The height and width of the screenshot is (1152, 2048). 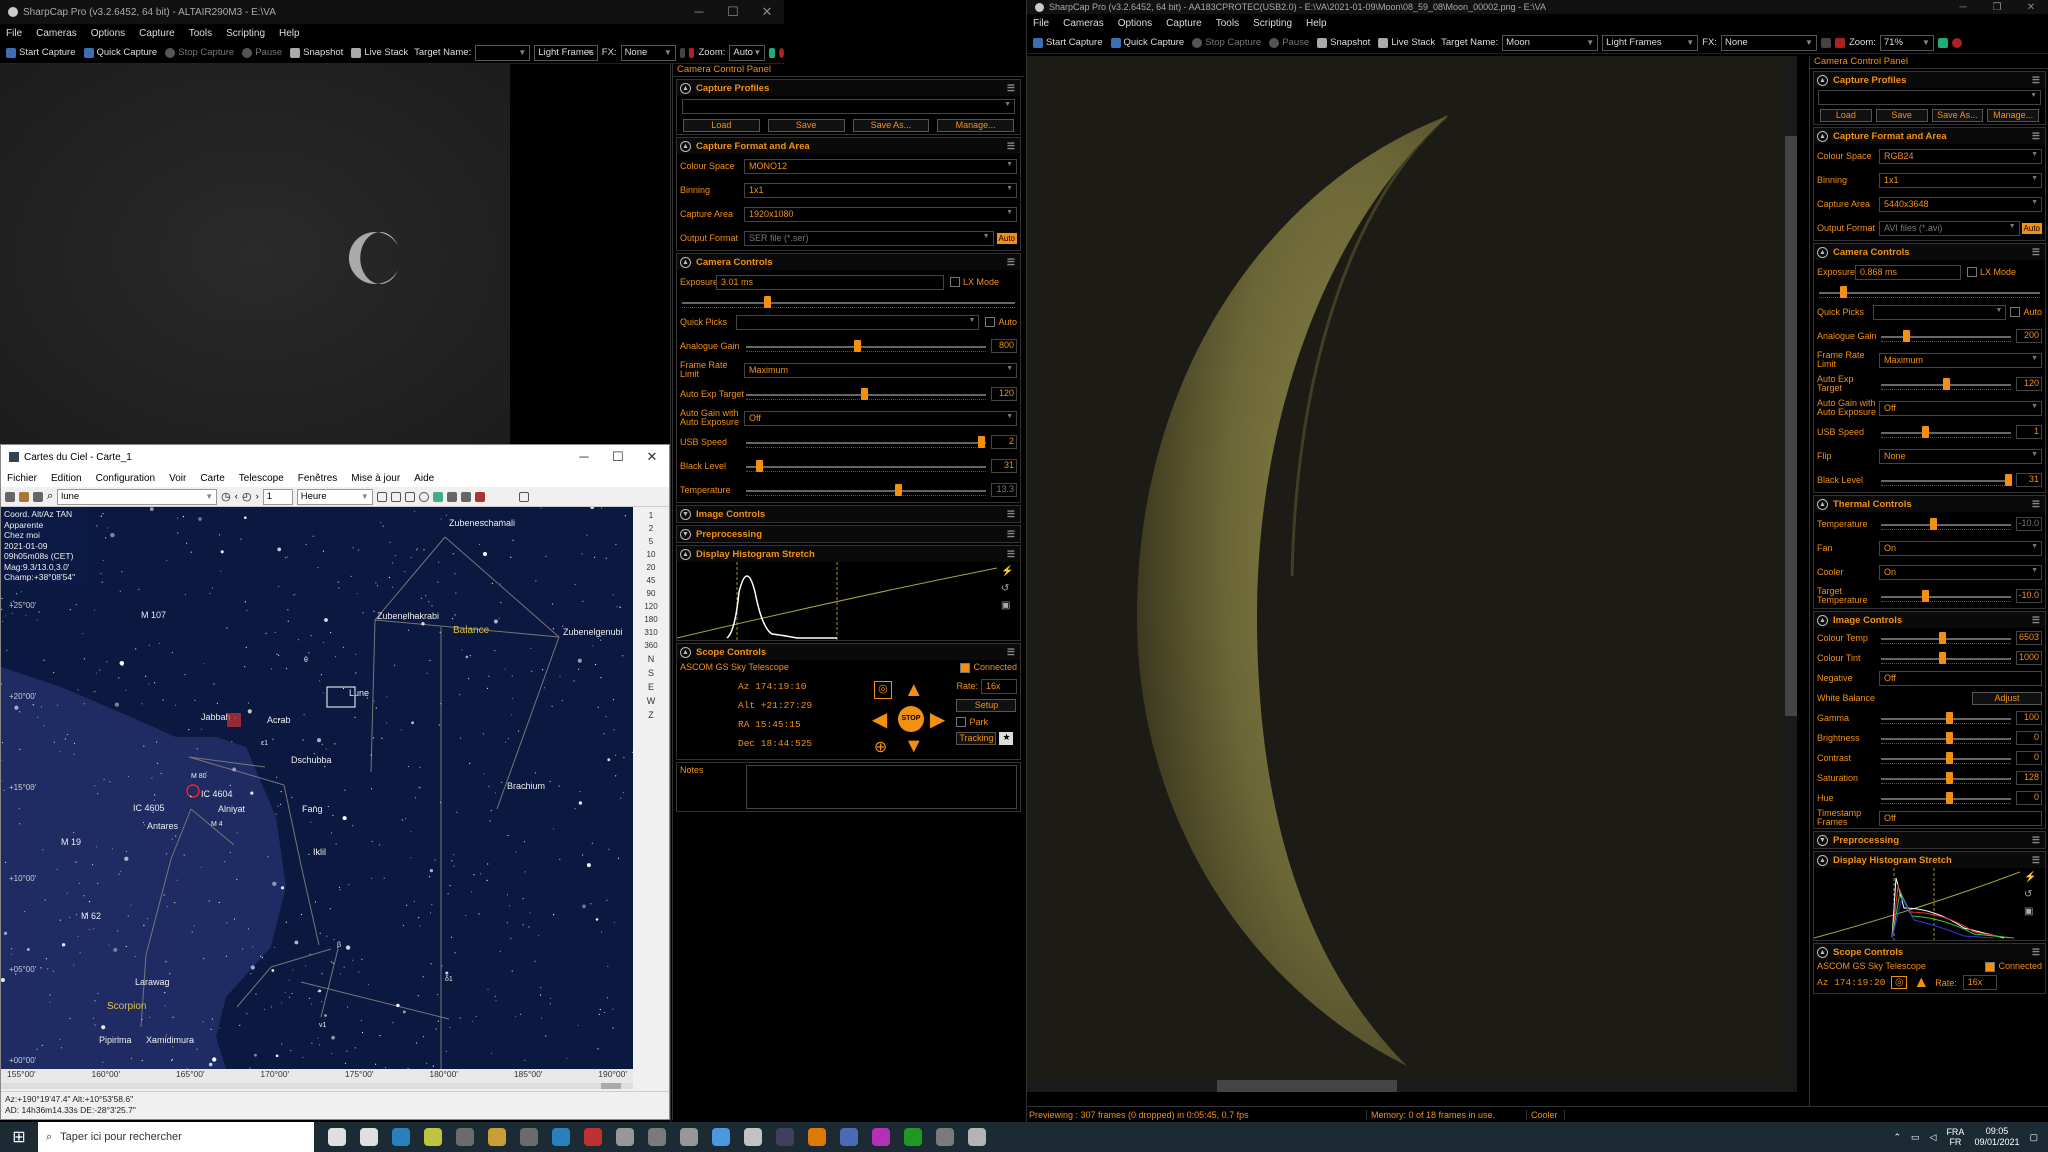 What do you see at coordinates (650, 606) in the screenshot?
I see `fov-button: 120` at bounding box center [650, 606].